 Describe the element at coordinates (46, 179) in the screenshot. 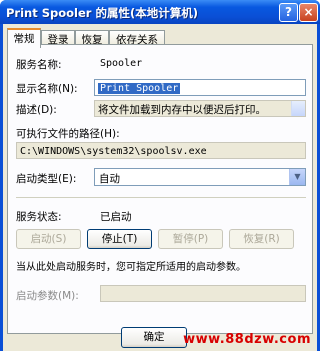

I see `startup-type-label: 启动类型(E):` at that location.